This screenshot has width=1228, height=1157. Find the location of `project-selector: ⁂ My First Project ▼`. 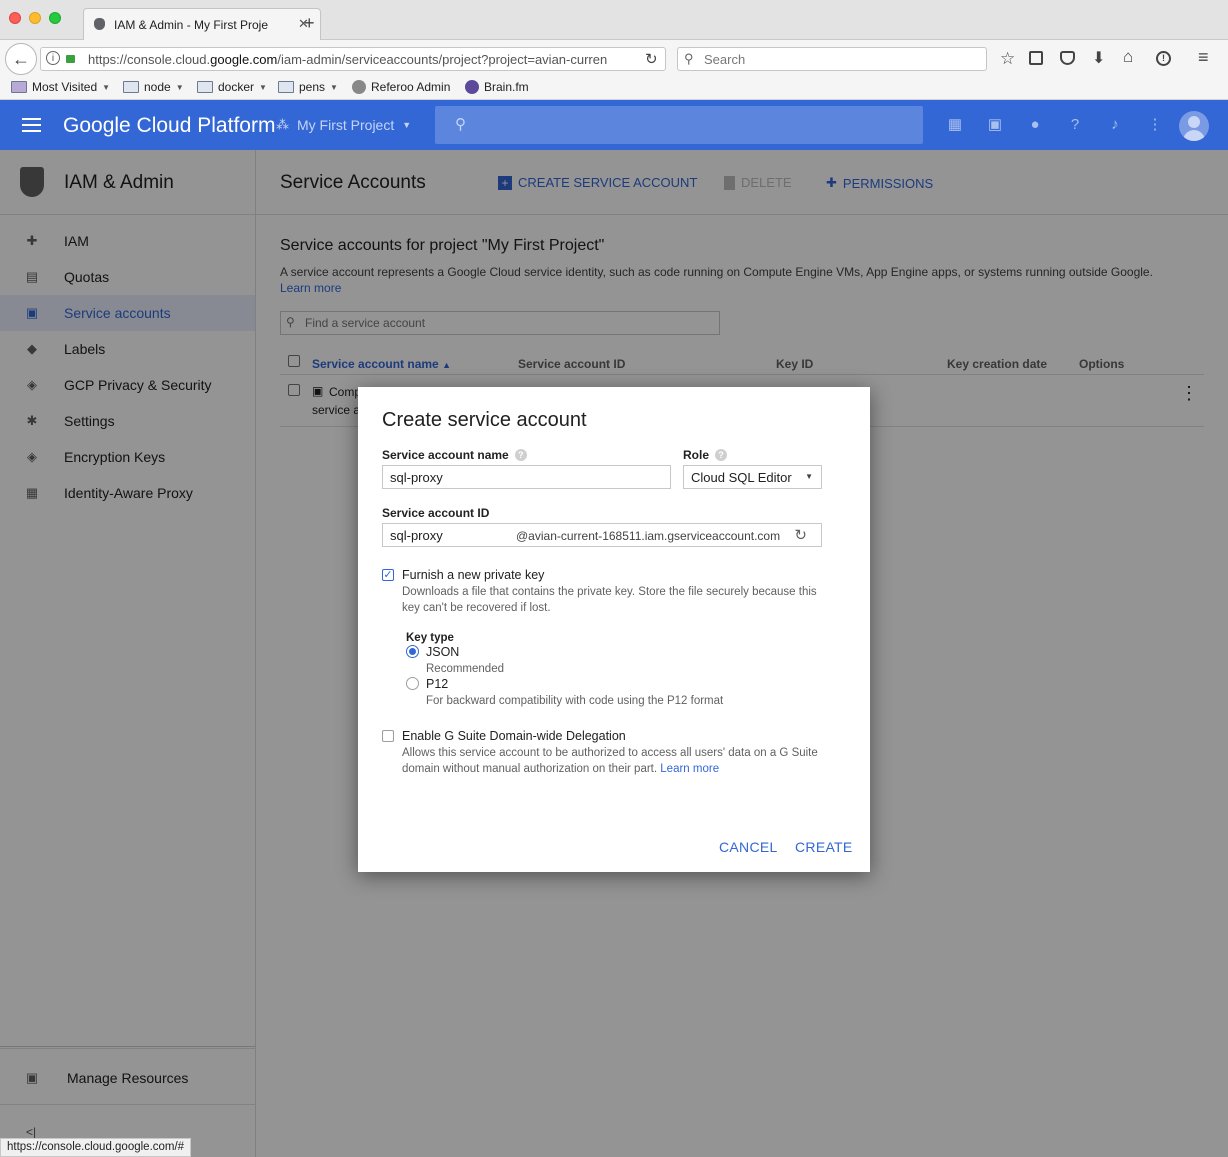

project-selector: ⁂ My First Project ▼ is located at coordinates (343, 125).